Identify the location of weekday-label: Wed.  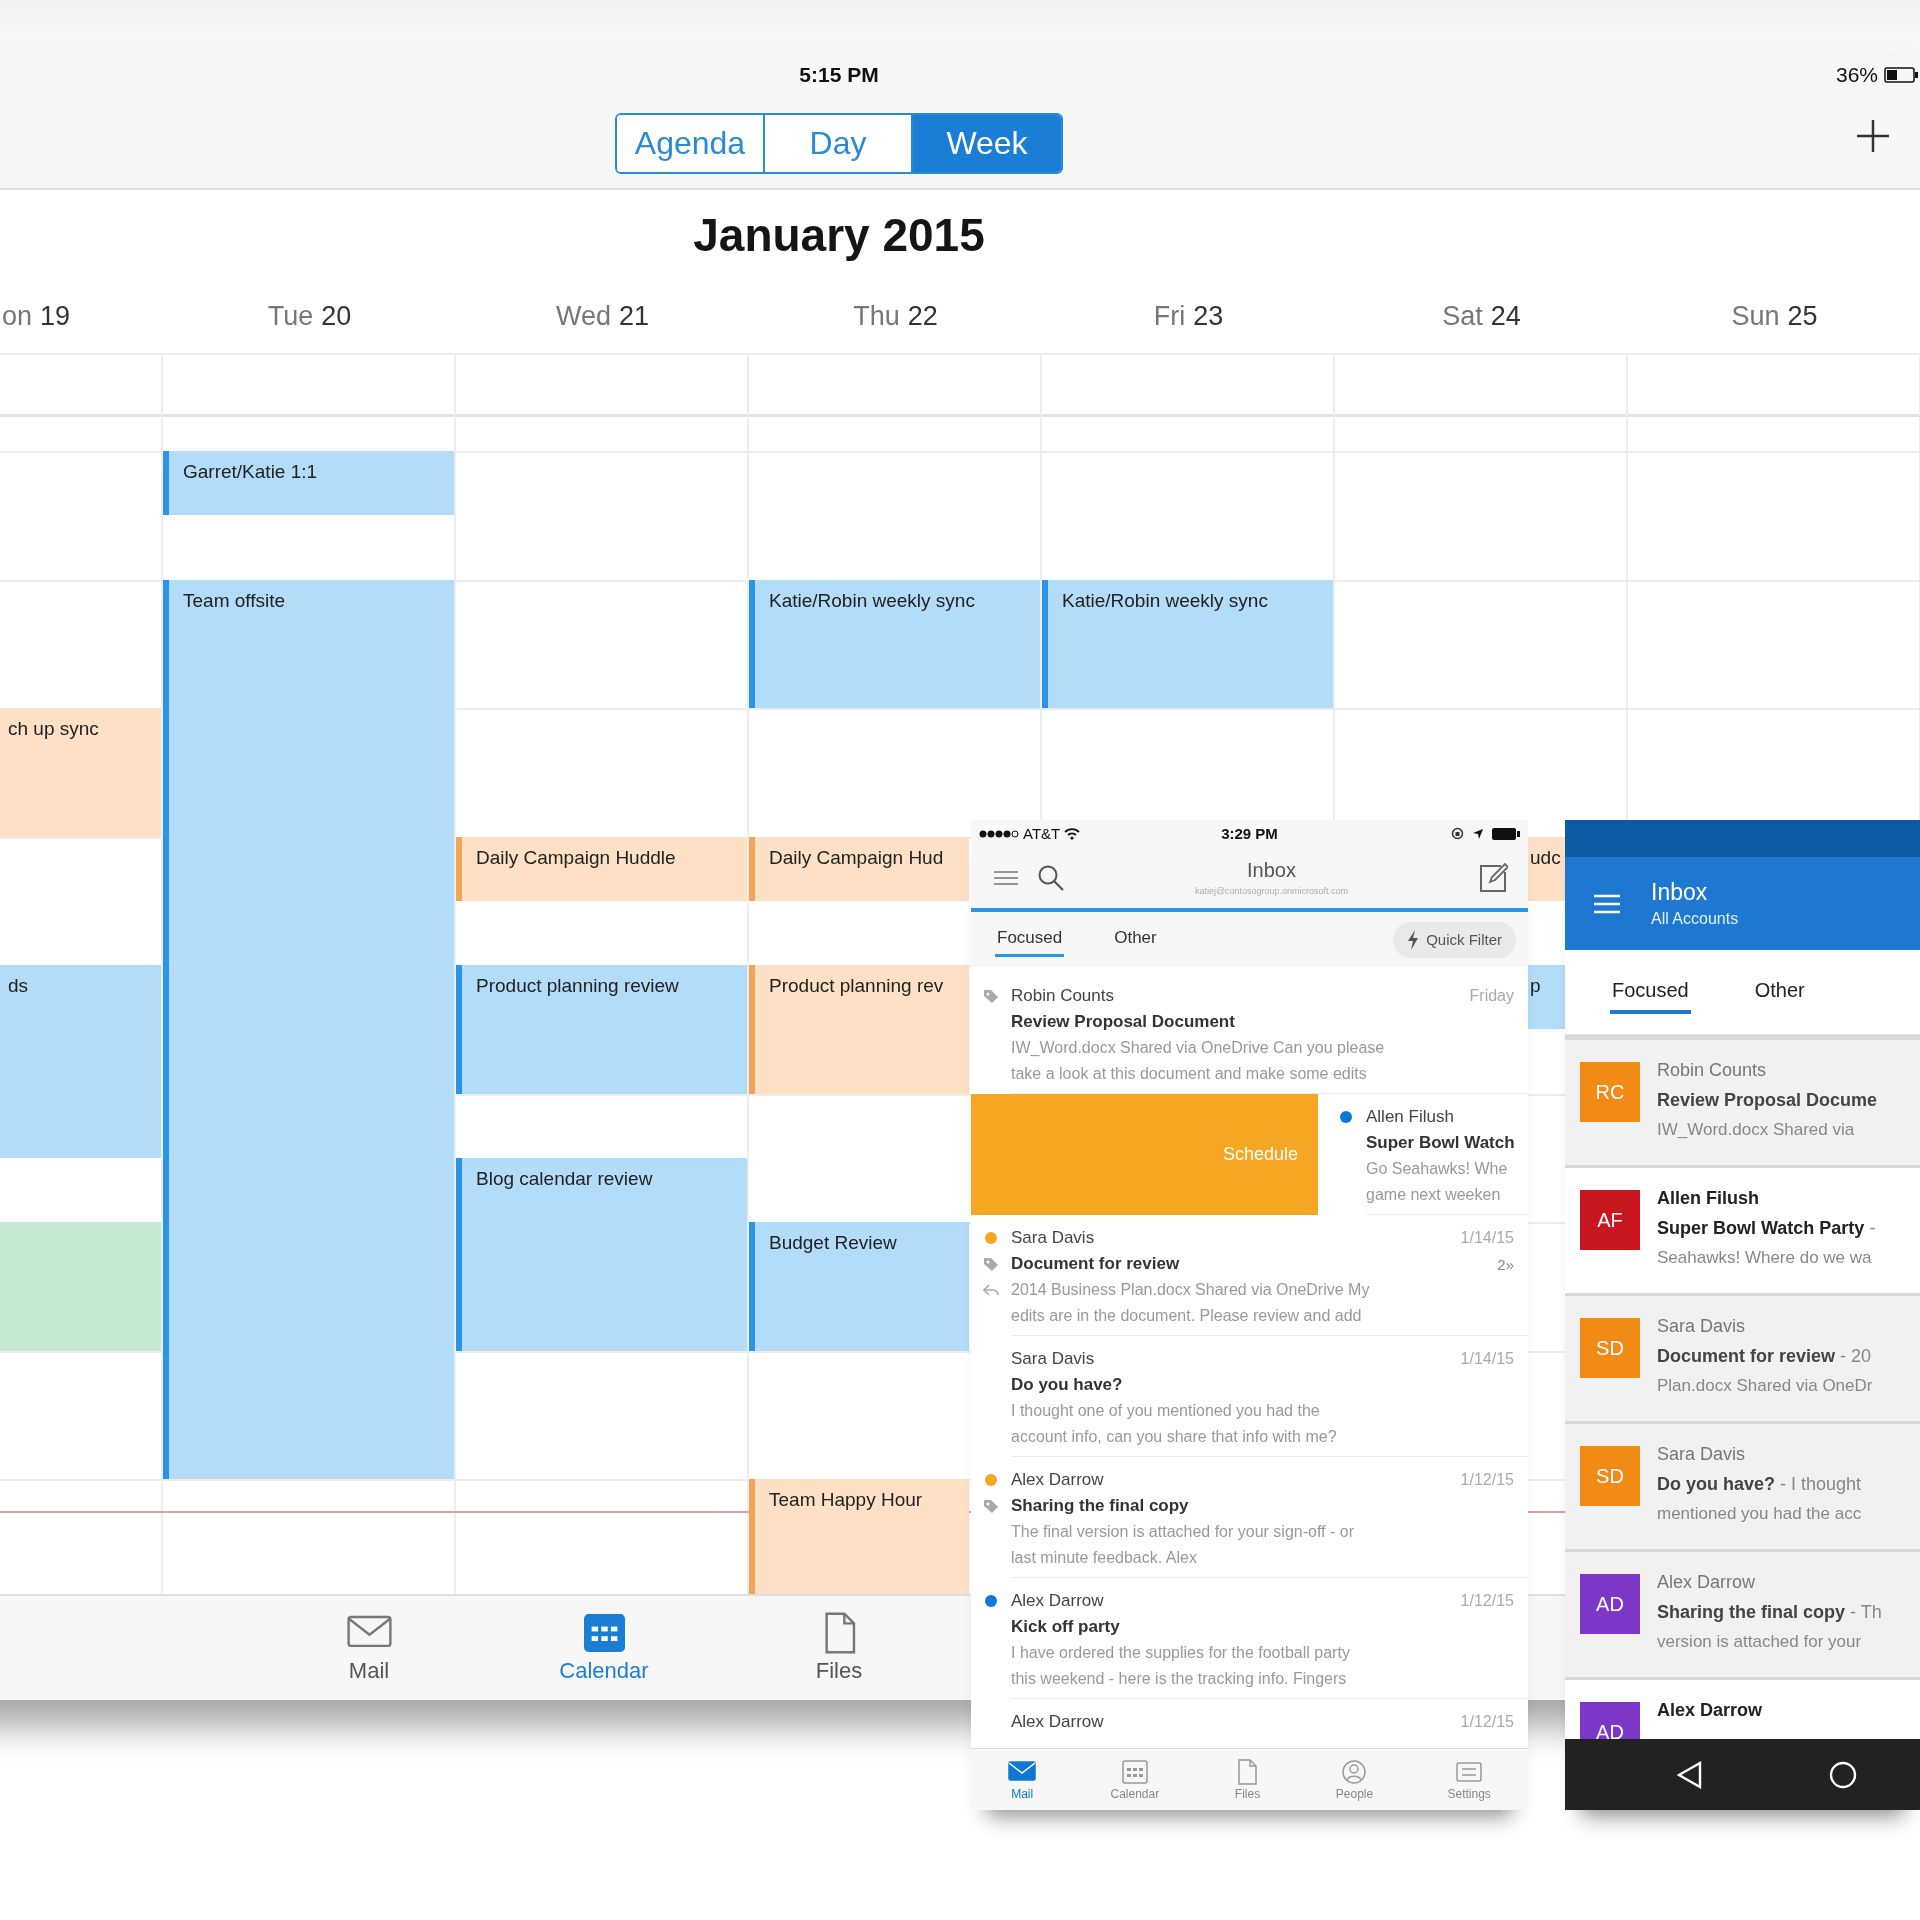
(583, 316).